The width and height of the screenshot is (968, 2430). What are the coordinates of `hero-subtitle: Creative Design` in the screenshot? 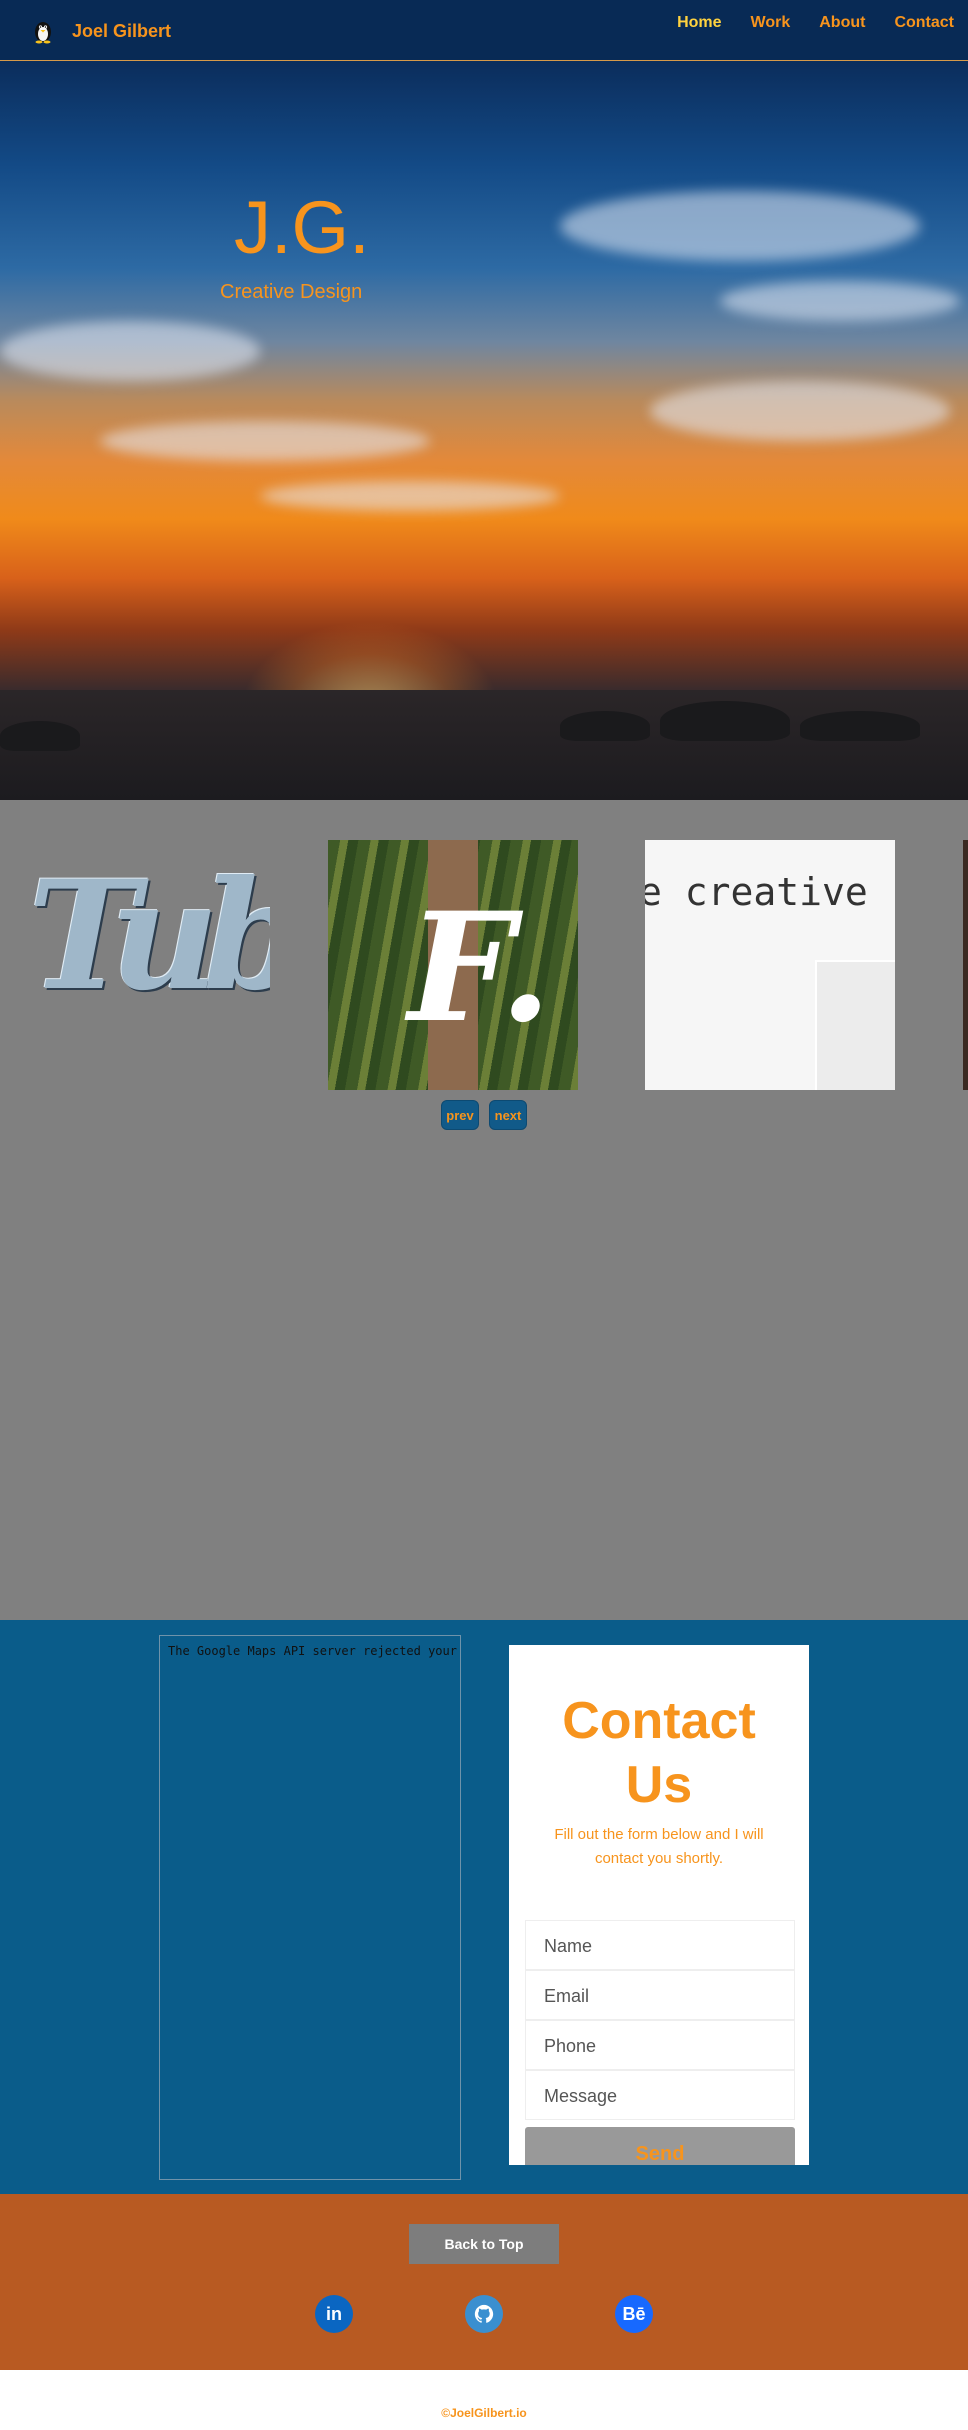 It's located at (291, 292).